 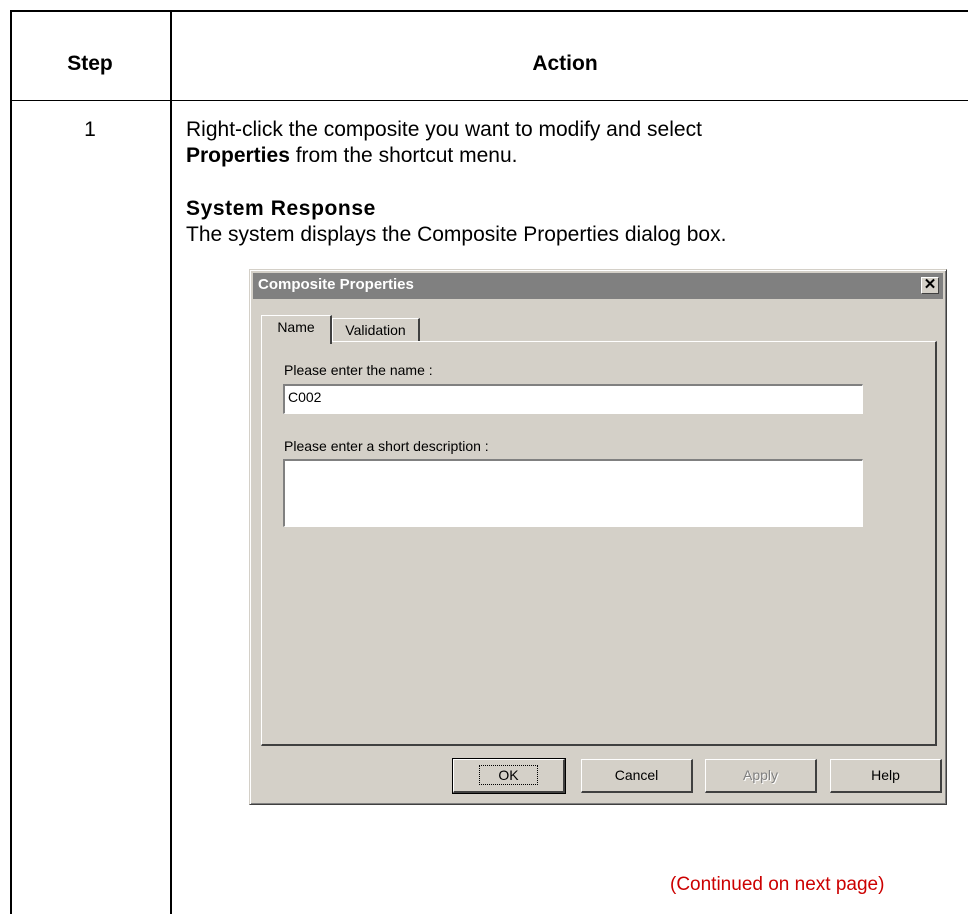 I want to click on header-action: Action, so click(x=565, y=63).